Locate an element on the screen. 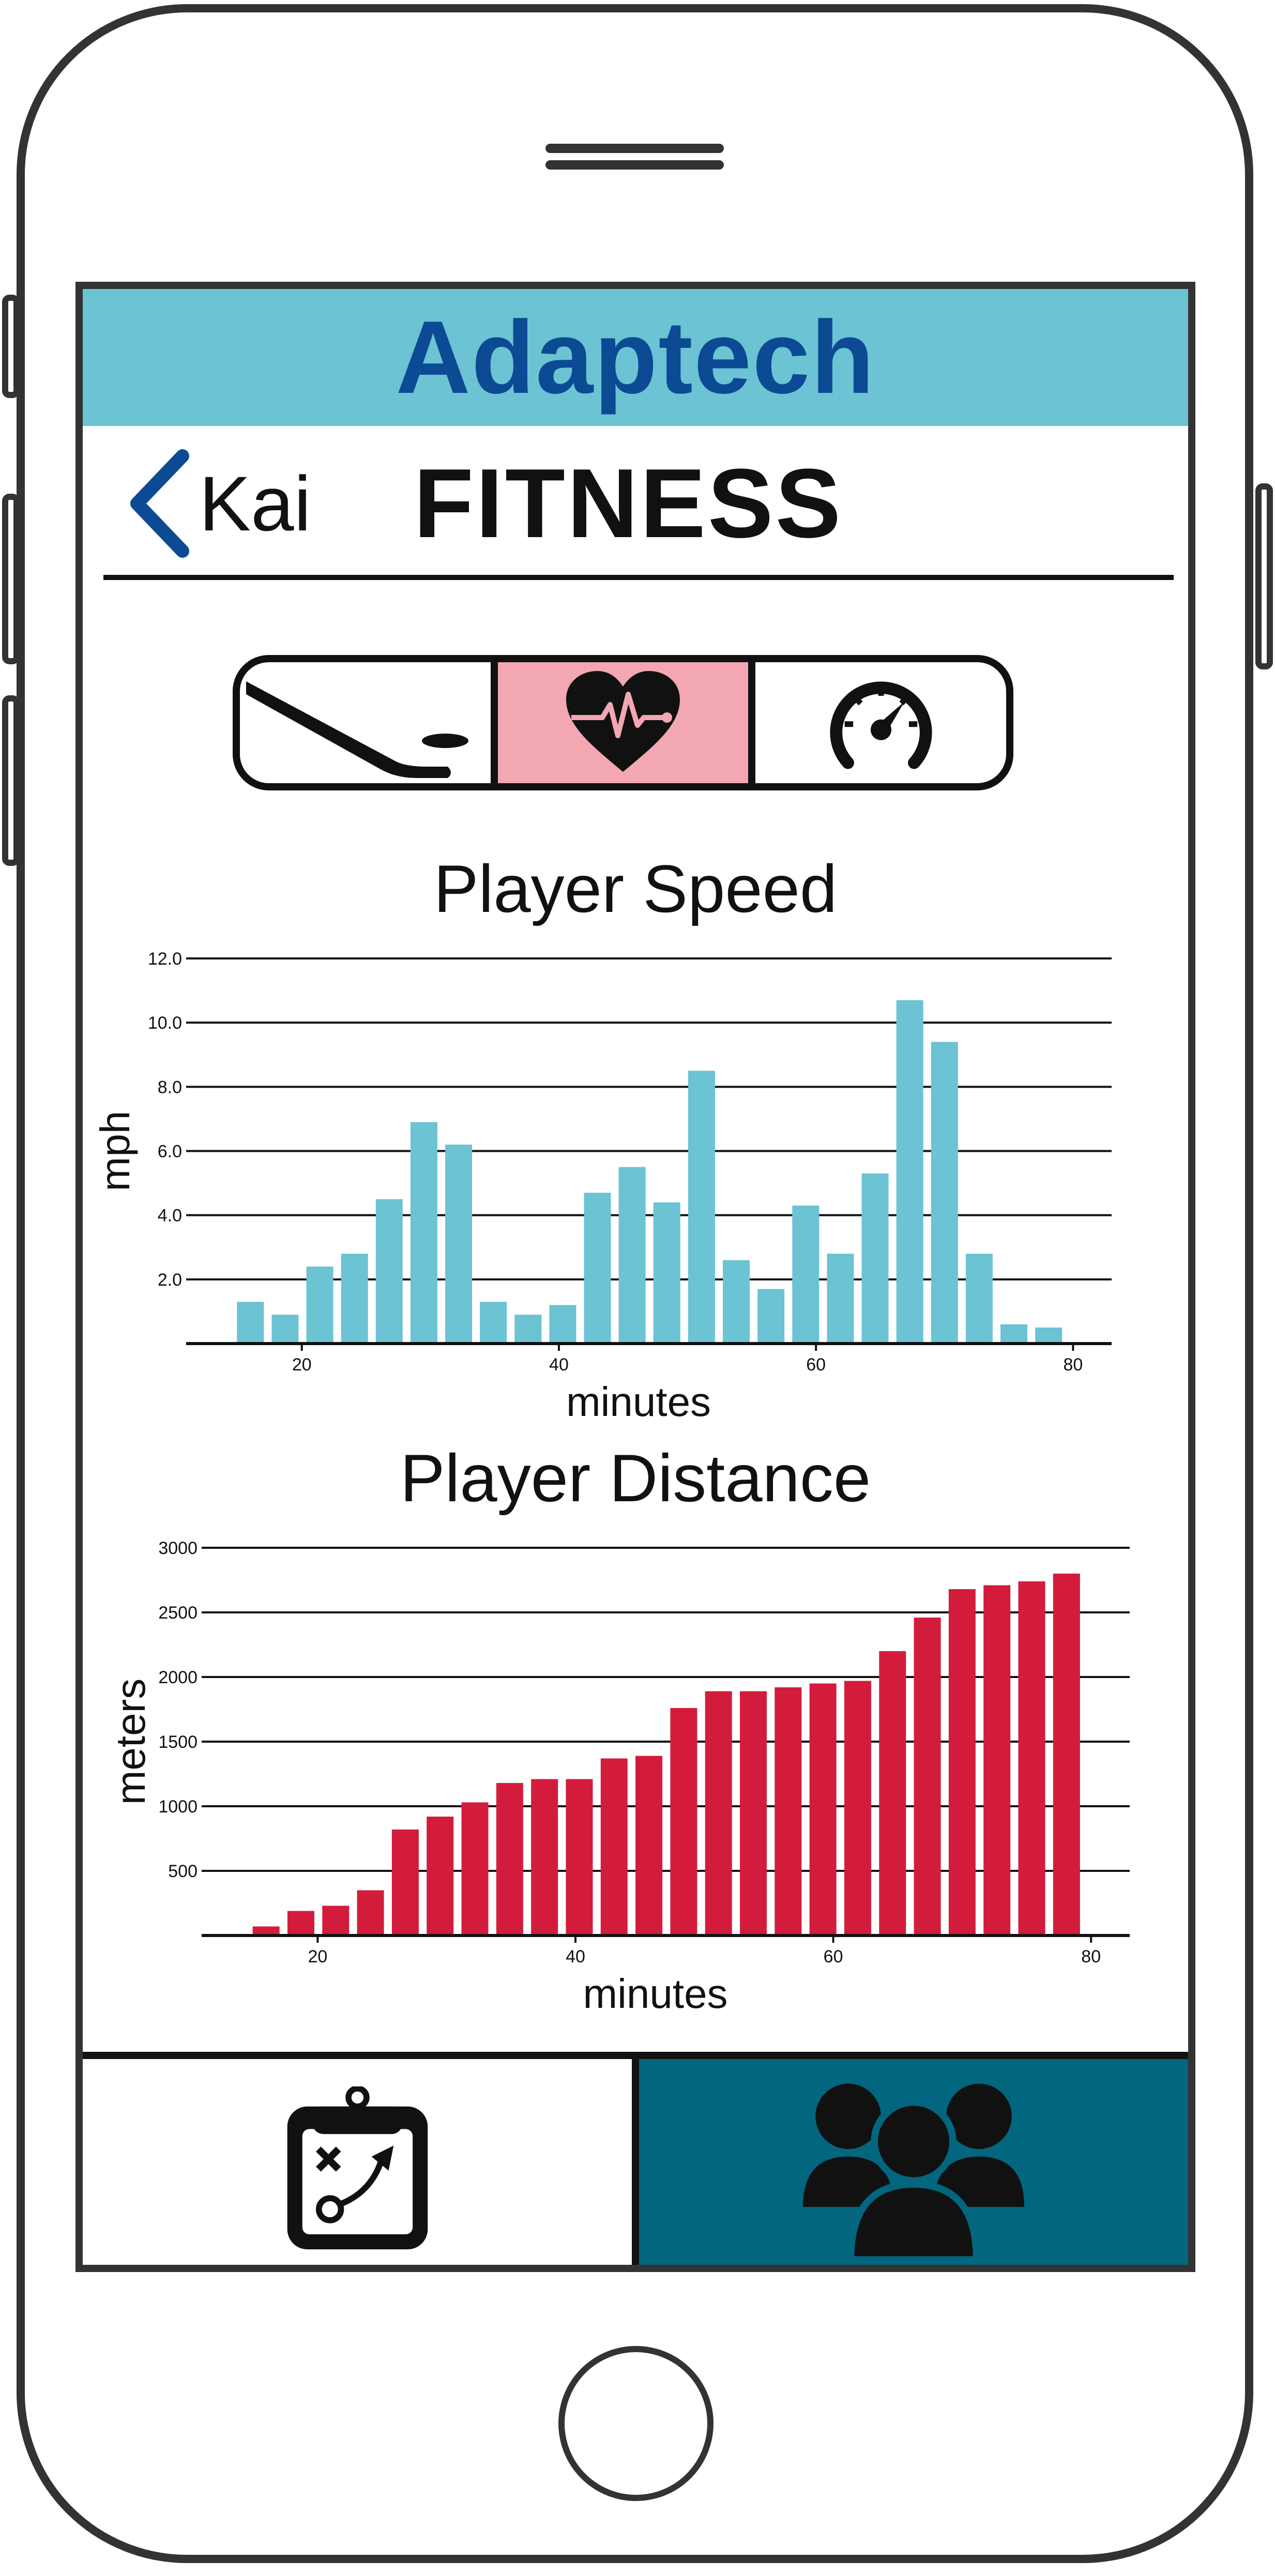  y-tick-label: 2.0 is located at coordinates (170, 1280).